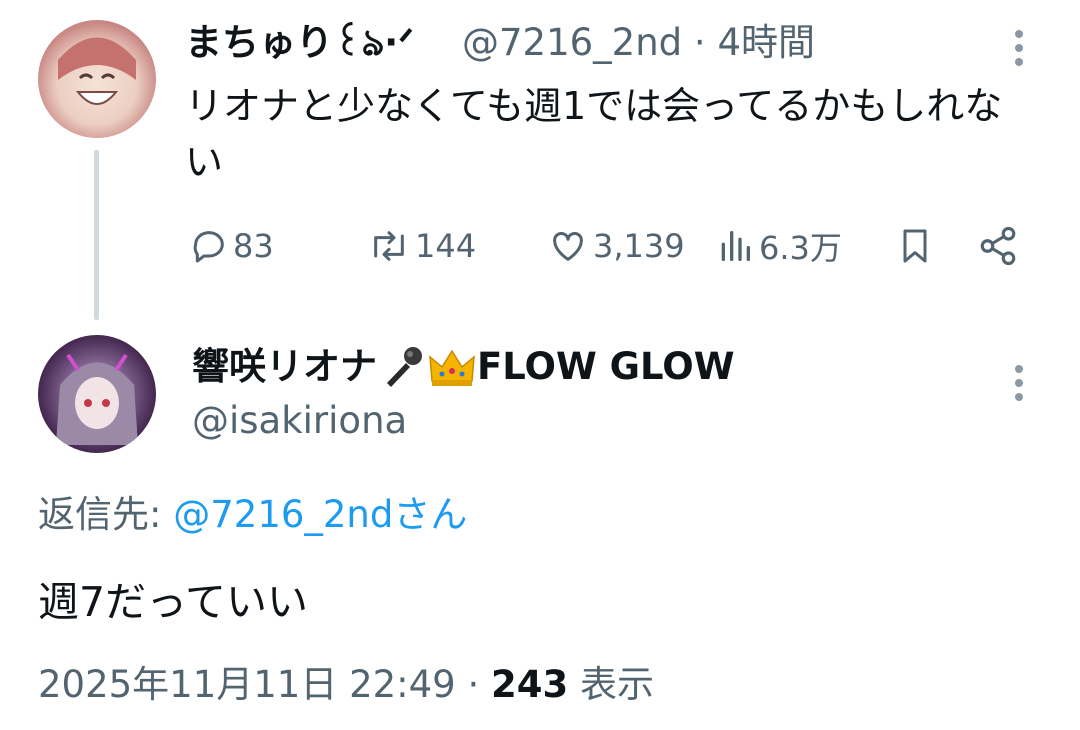 The image size is (1080, 730). Describe the element at coordinates (617, 684) in the screenshot. I see `view-label: 表示` at that location.